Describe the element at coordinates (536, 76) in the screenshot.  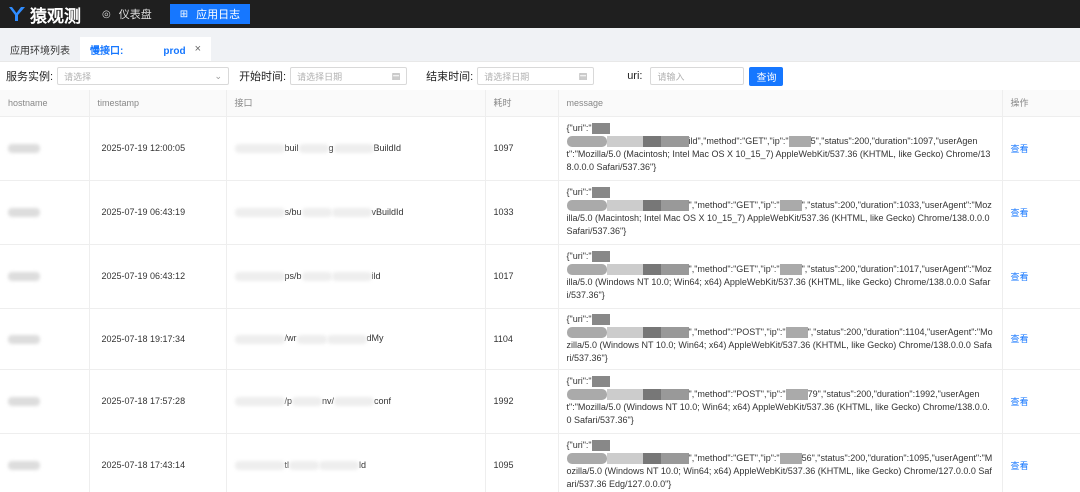
I see `end-date-picker: 请选择日期 ▤` at that location.